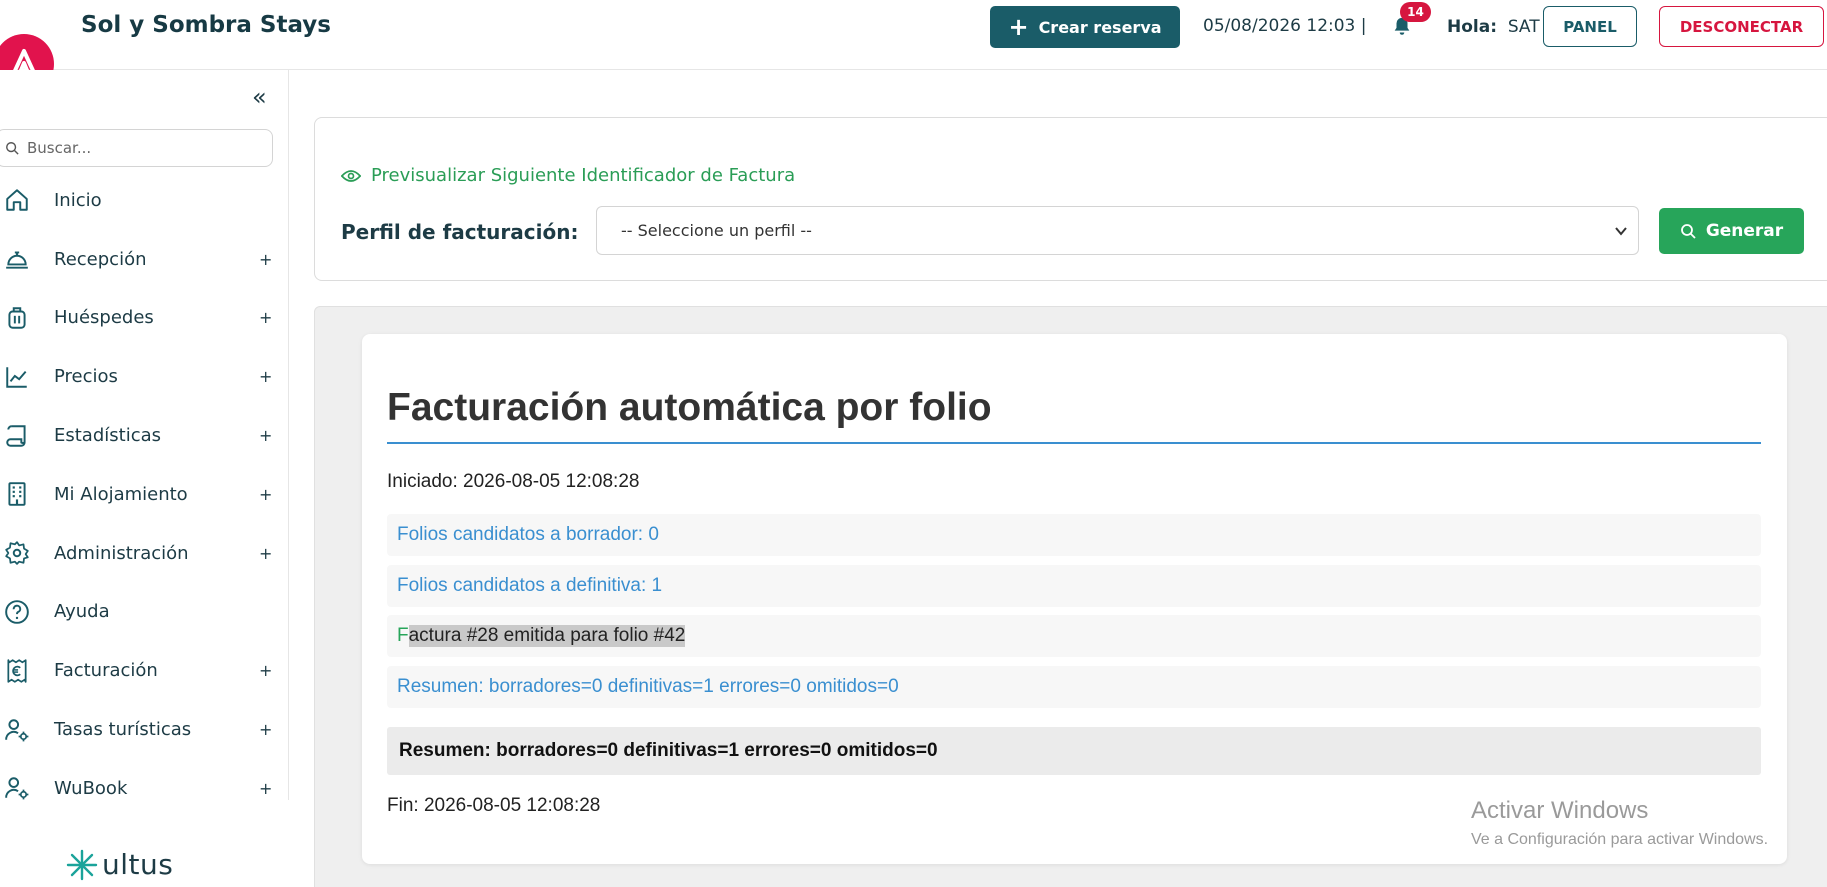  I want to click on emitted-text: actura #28 emitida para folio #42, so click(547, 636).